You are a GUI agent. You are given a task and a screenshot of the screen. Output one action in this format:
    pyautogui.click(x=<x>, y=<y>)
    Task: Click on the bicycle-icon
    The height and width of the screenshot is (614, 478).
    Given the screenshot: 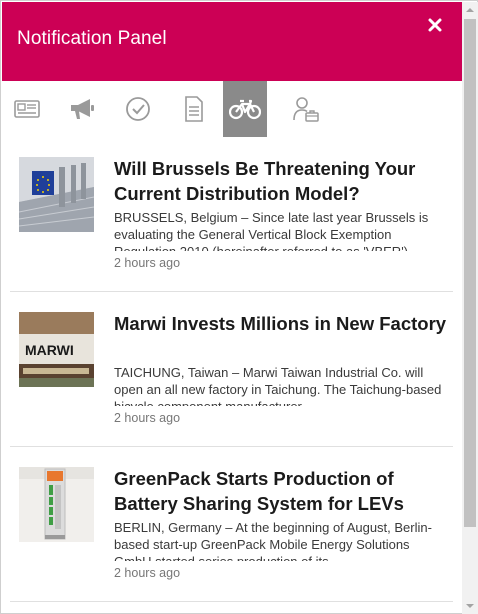 What is the action you would take?
    pyautogui.click(x=245, y=109)
    